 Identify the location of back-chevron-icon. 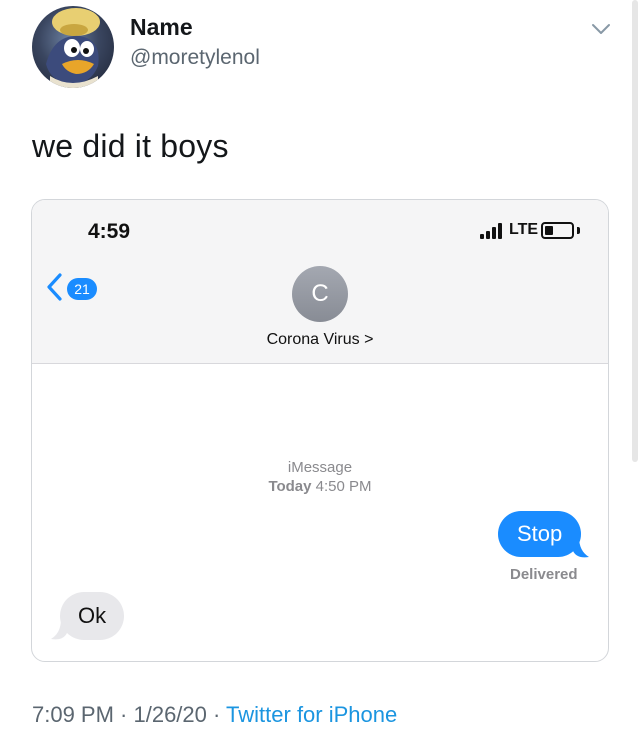
(54, 287).